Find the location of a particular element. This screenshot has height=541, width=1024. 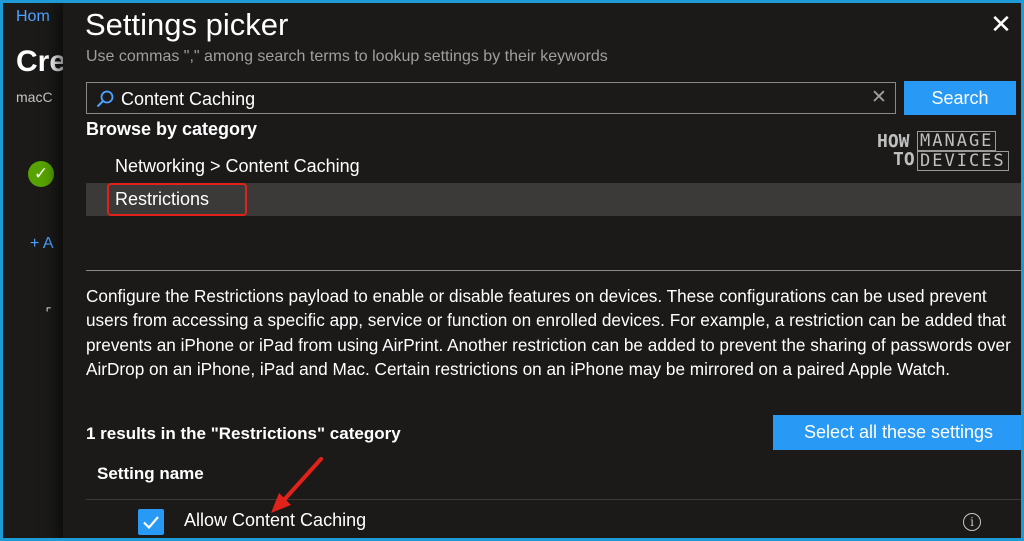

chevron-icon: ⌃ is located at coordinates (51, 311).